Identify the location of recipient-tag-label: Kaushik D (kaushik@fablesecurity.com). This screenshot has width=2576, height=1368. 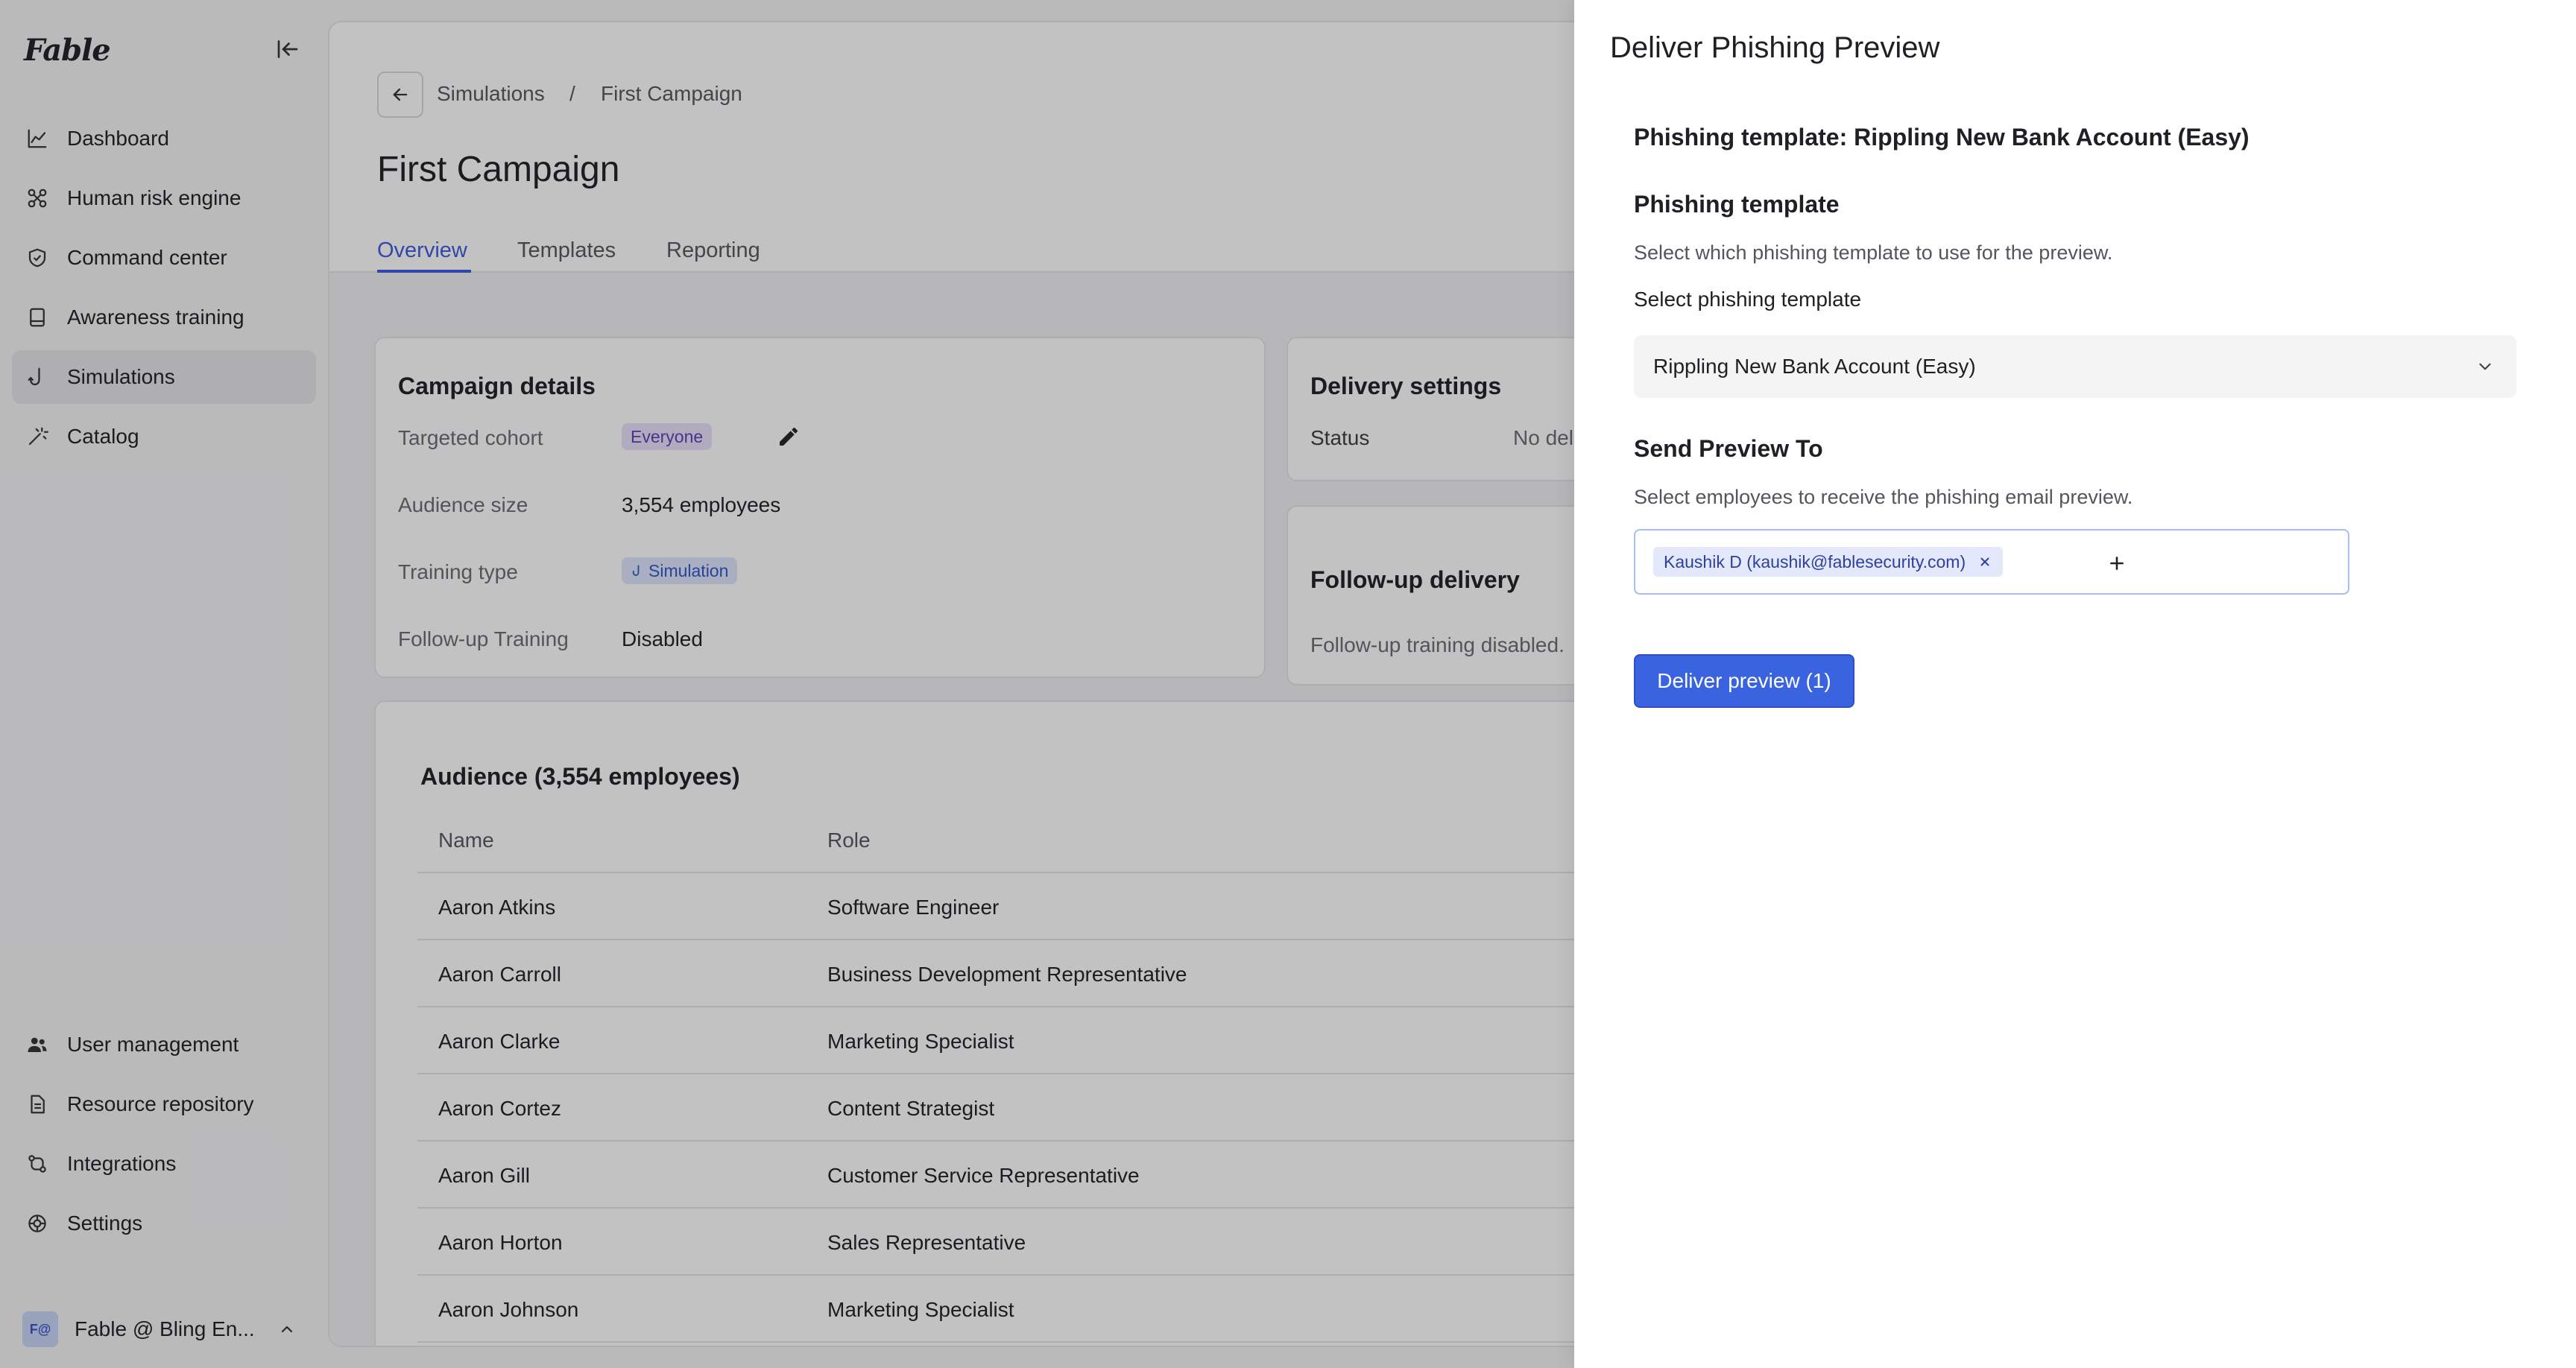
(1815, 561).